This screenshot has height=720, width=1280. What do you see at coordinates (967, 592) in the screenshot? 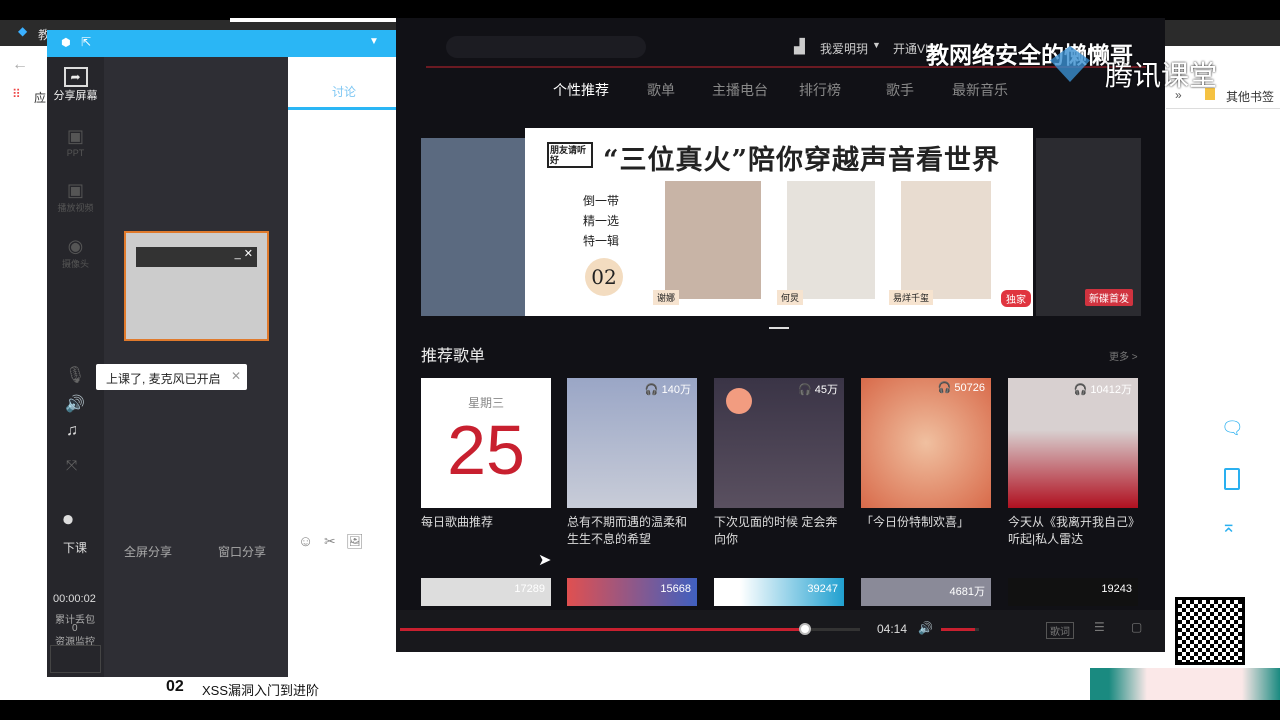
I see `play-count: 4681万` at bounding box center [967, 592].